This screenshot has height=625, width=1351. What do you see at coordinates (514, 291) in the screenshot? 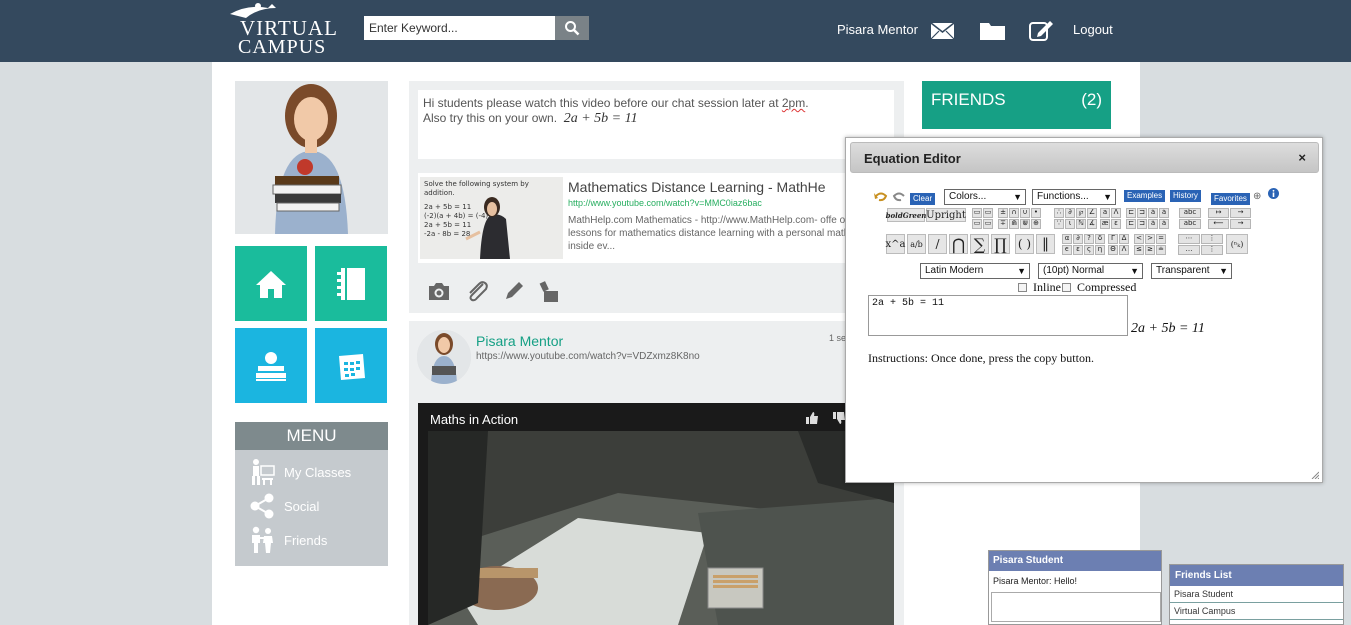
I see `pencil-icon` at bounding box center [514, 291].